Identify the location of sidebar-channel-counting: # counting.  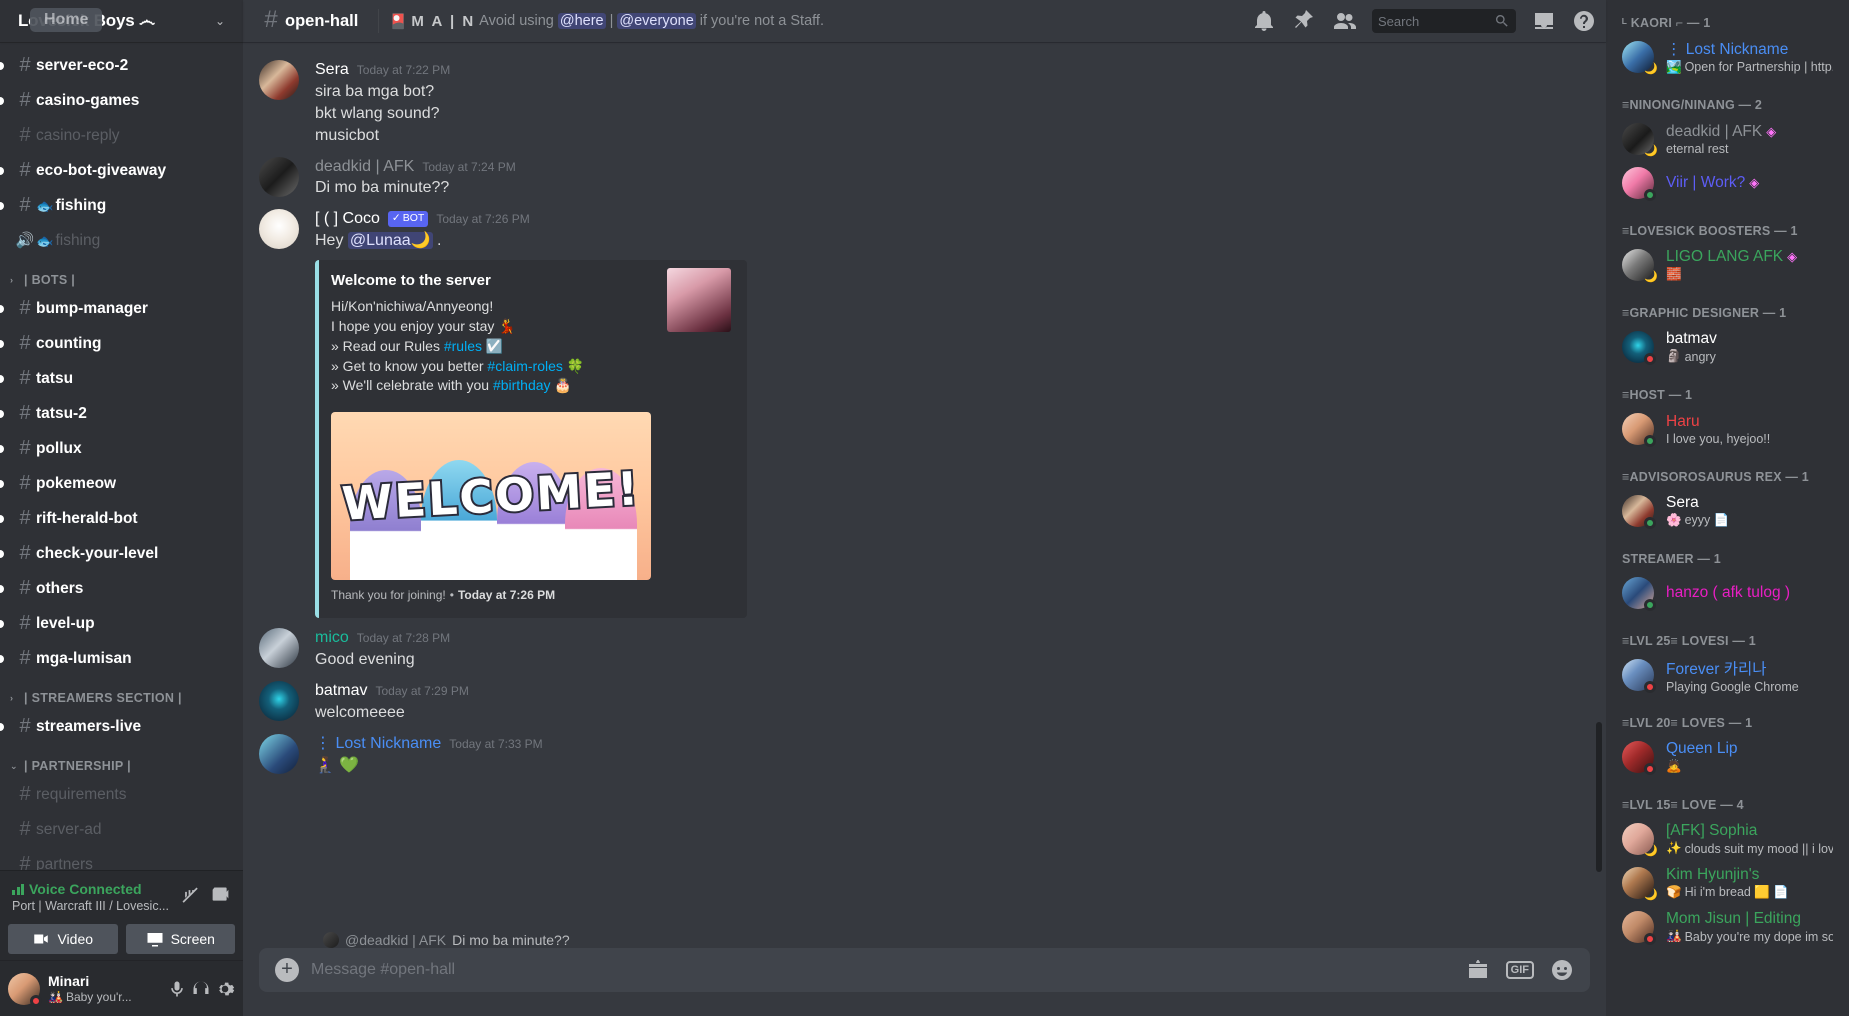
(117, 344).